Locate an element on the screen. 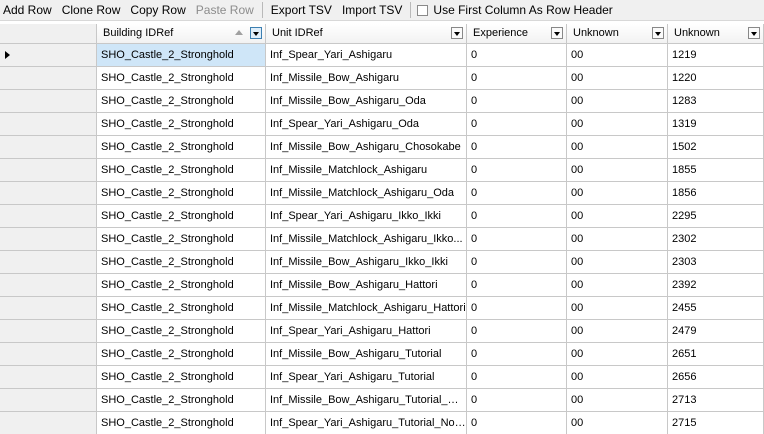 Image resolution: width=764 pixels, height=434 pixels. unknown-cell: 2392 is located at coordinates (716, 285).